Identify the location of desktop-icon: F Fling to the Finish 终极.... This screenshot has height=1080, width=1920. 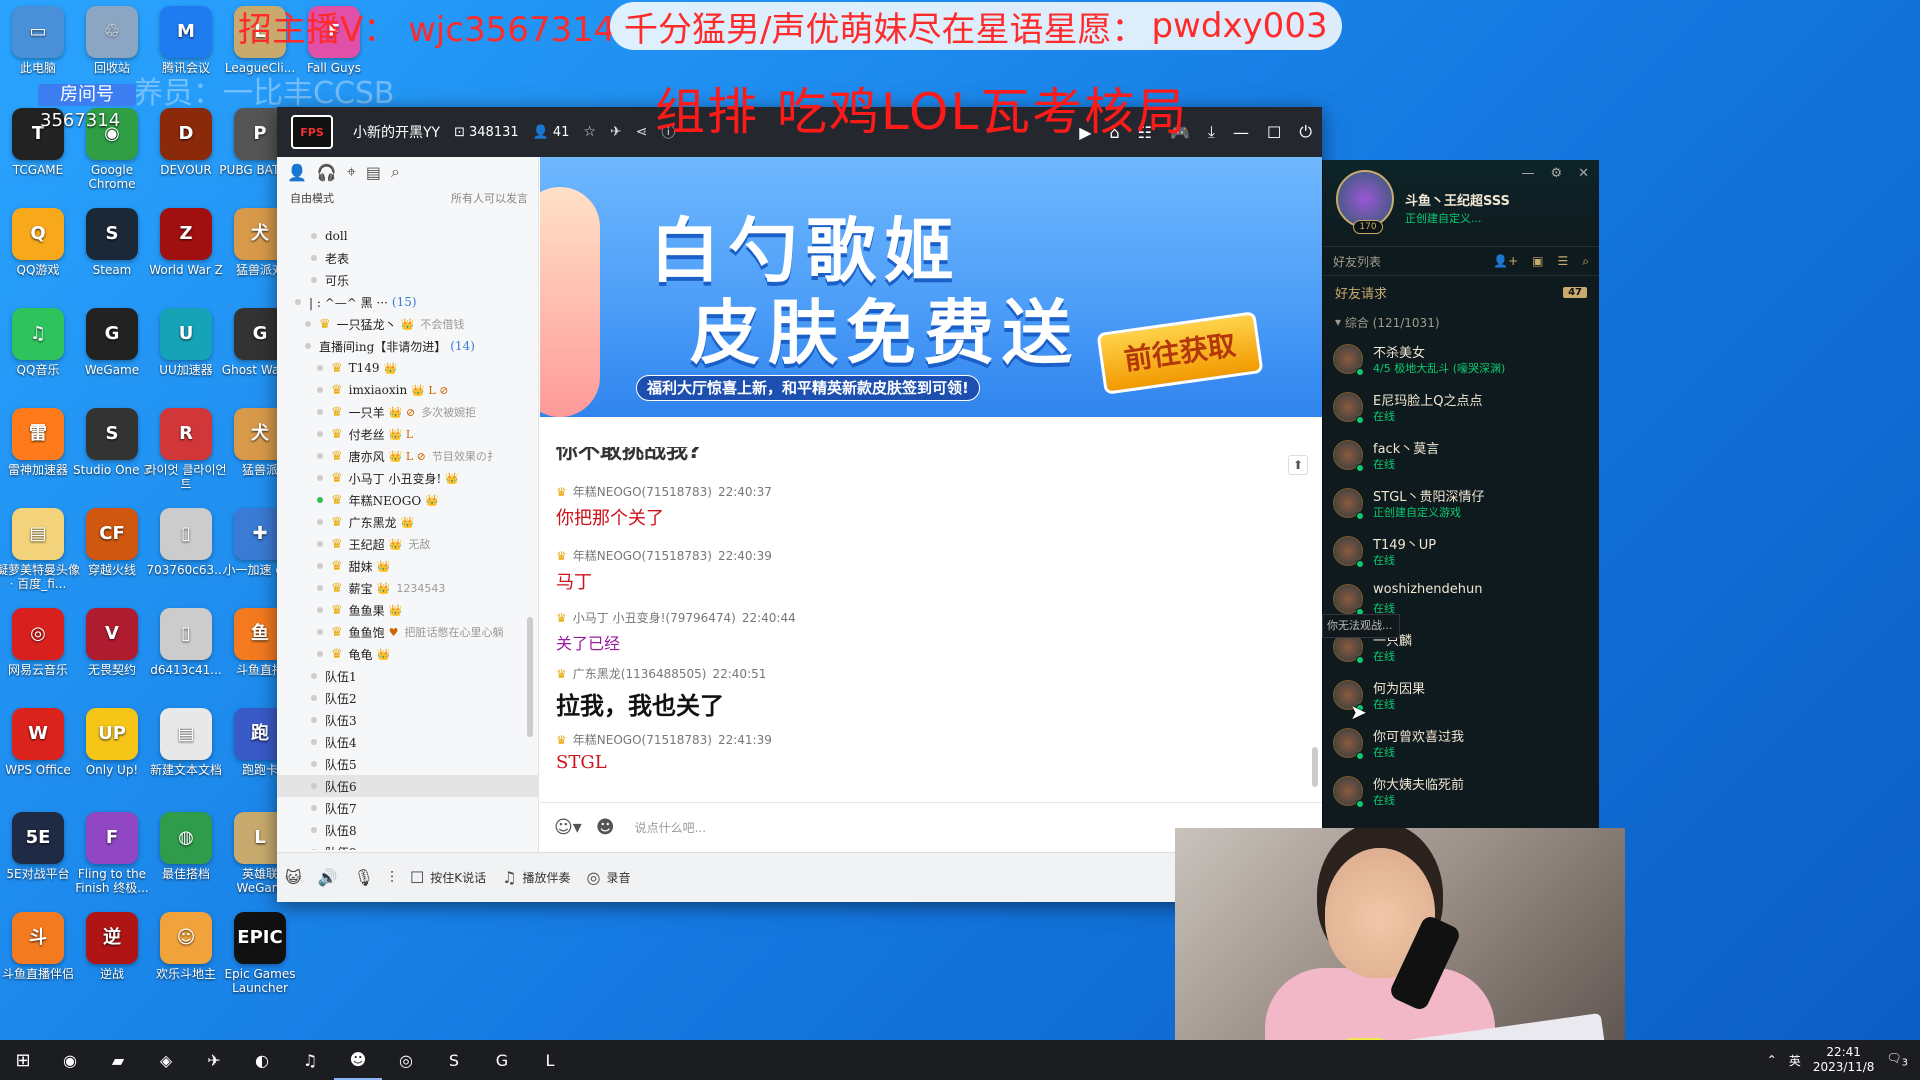
(112, 853).